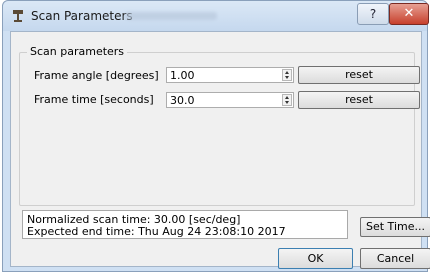  I want to click on frame-angle-spinbox: 1.00, so click(230, 75).